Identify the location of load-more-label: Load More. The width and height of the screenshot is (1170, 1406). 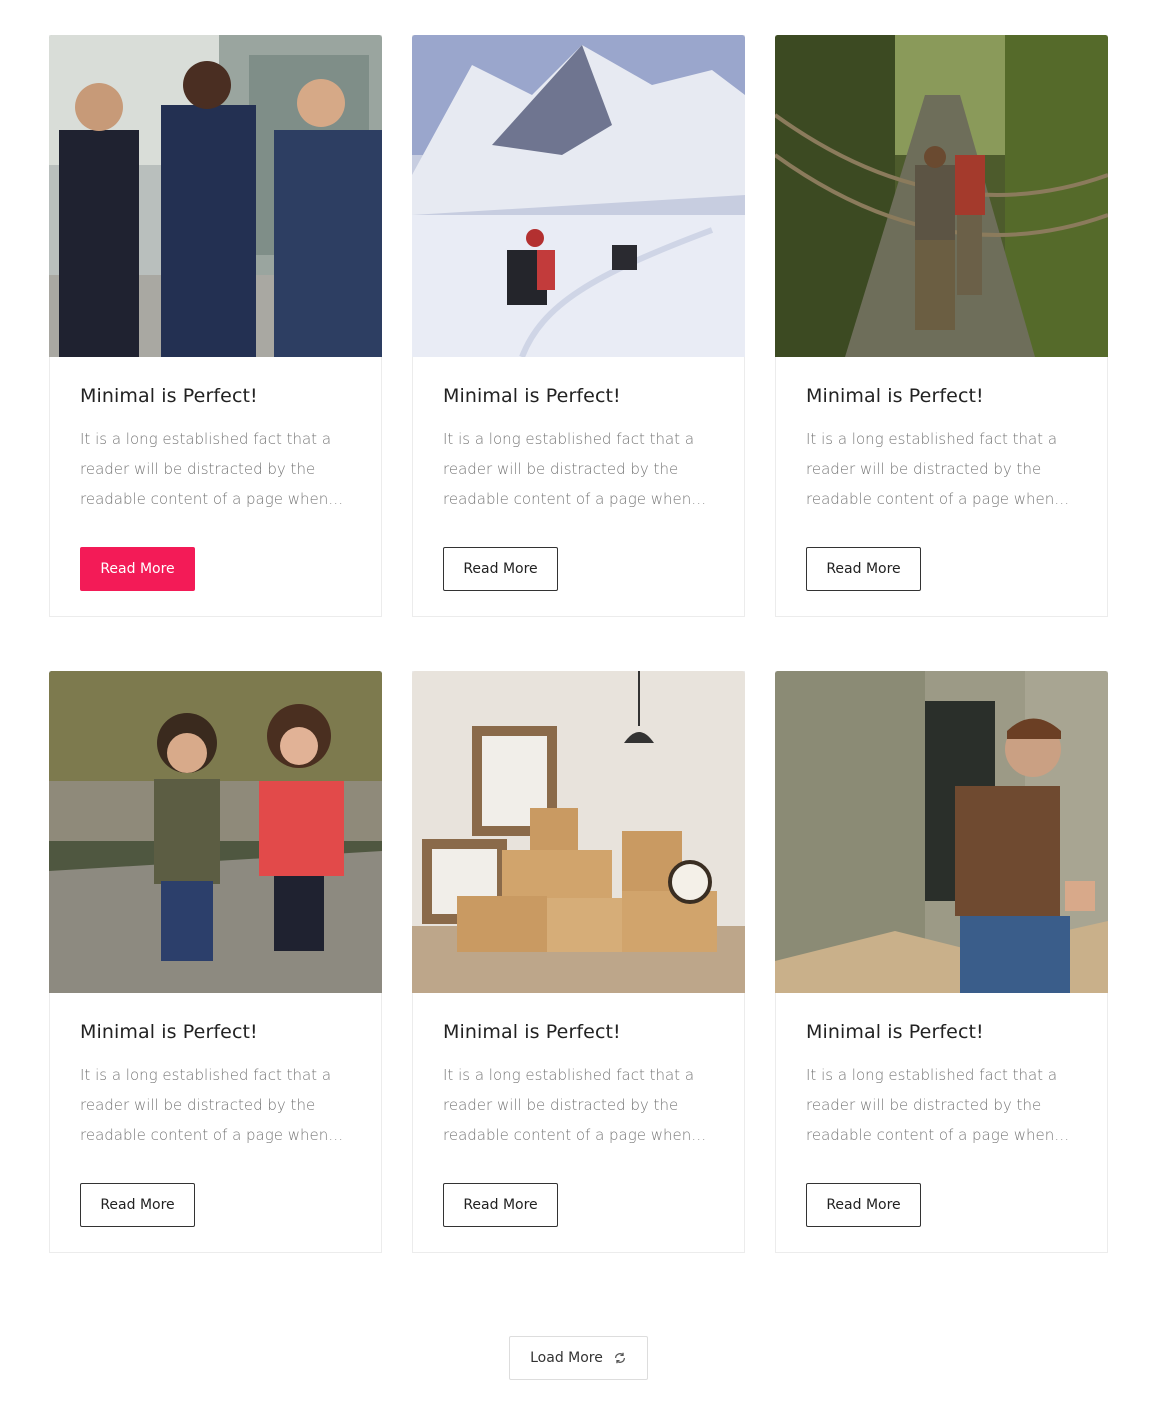
(566, 1358).